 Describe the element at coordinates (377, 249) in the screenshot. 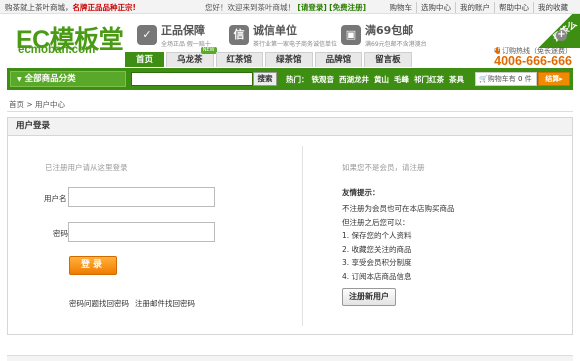

I see `tip-item: 2. 收藏您关注的商品` at that location.